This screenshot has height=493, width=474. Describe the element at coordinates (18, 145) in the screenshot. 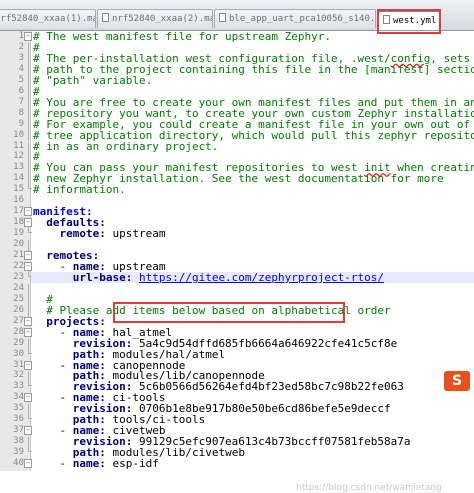

I see `line-number: 11` at that location.